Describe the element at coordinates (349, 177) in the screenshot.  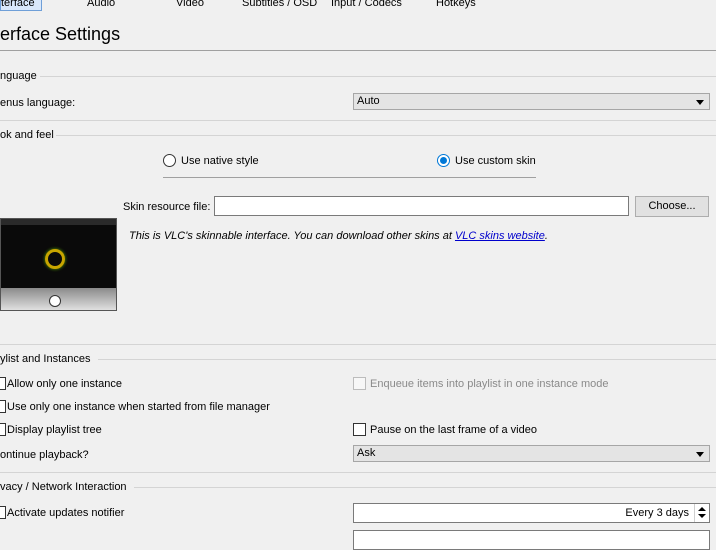
I see `style-divider` at that location.